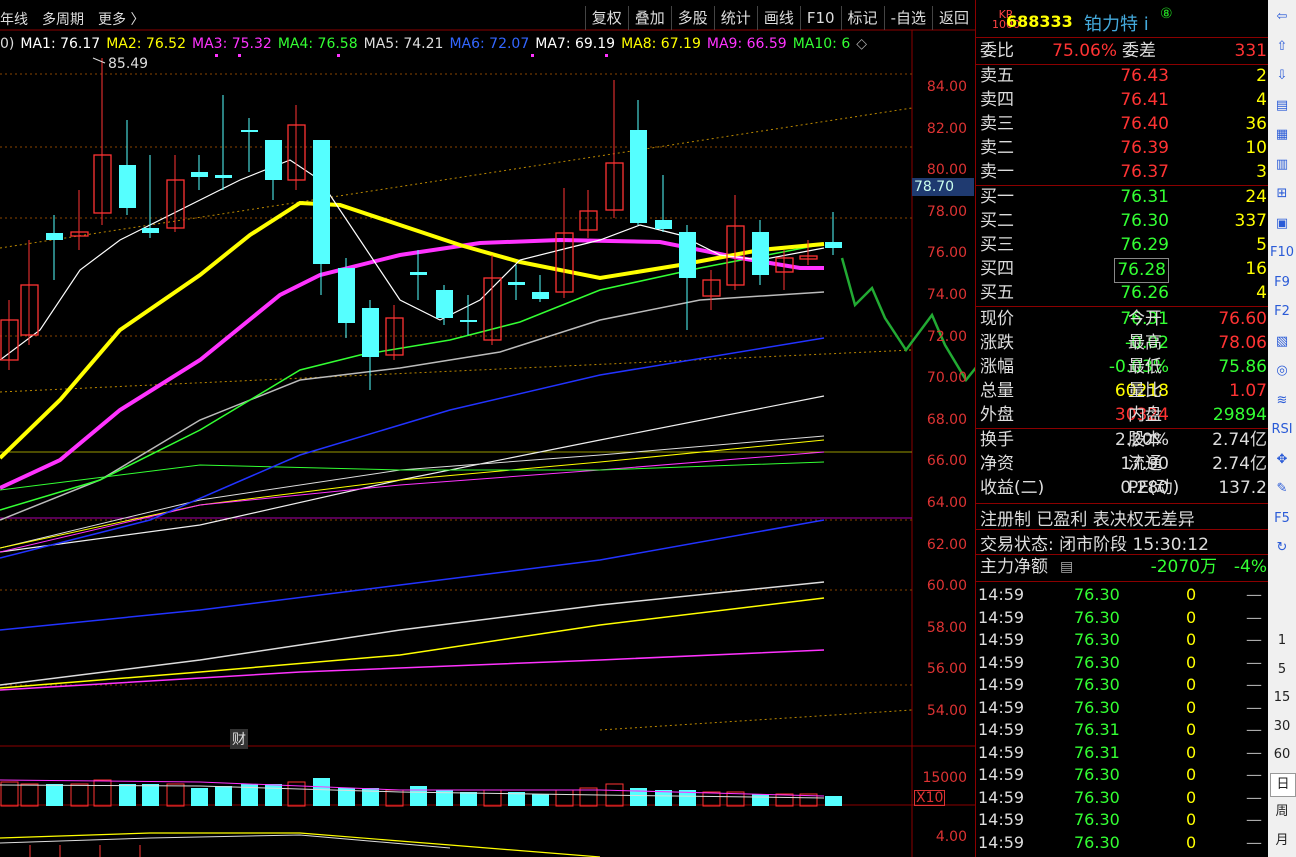 The image size is (1296, 857). I want to click on tick-direction: —, so click(1254, 594).